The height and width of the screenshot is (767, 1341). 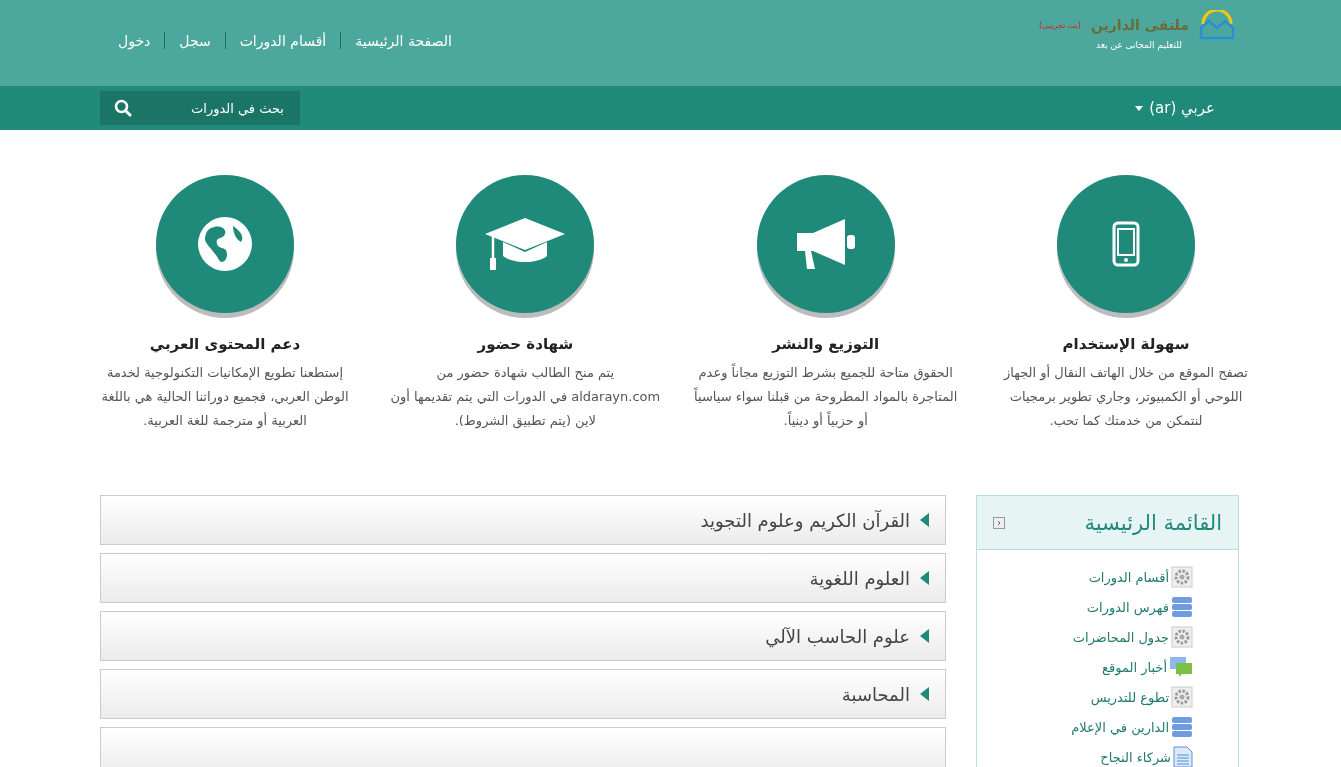 I want to click on feature-description: يتم منح الطالب شهادة حضور من aldarayn.com في الدورات التي يتم تقديمها أون لاين (يتم تطبيق الشروط)., so click(x=525, y=397).